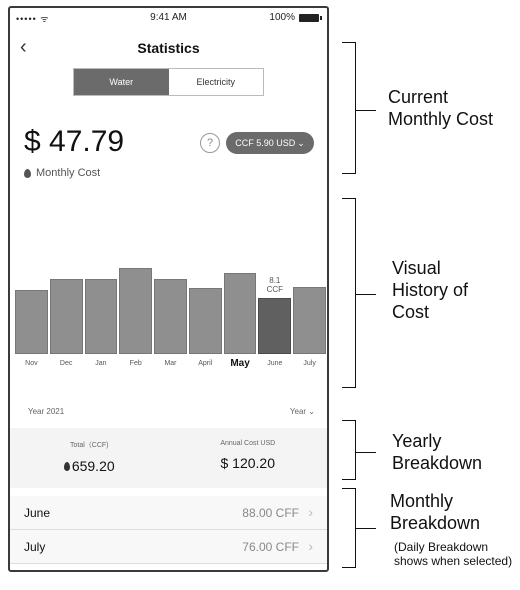 The height and width of the screenshot is (590, 520). I want to click on tick-label-dec: Dec, so click(66, 363).